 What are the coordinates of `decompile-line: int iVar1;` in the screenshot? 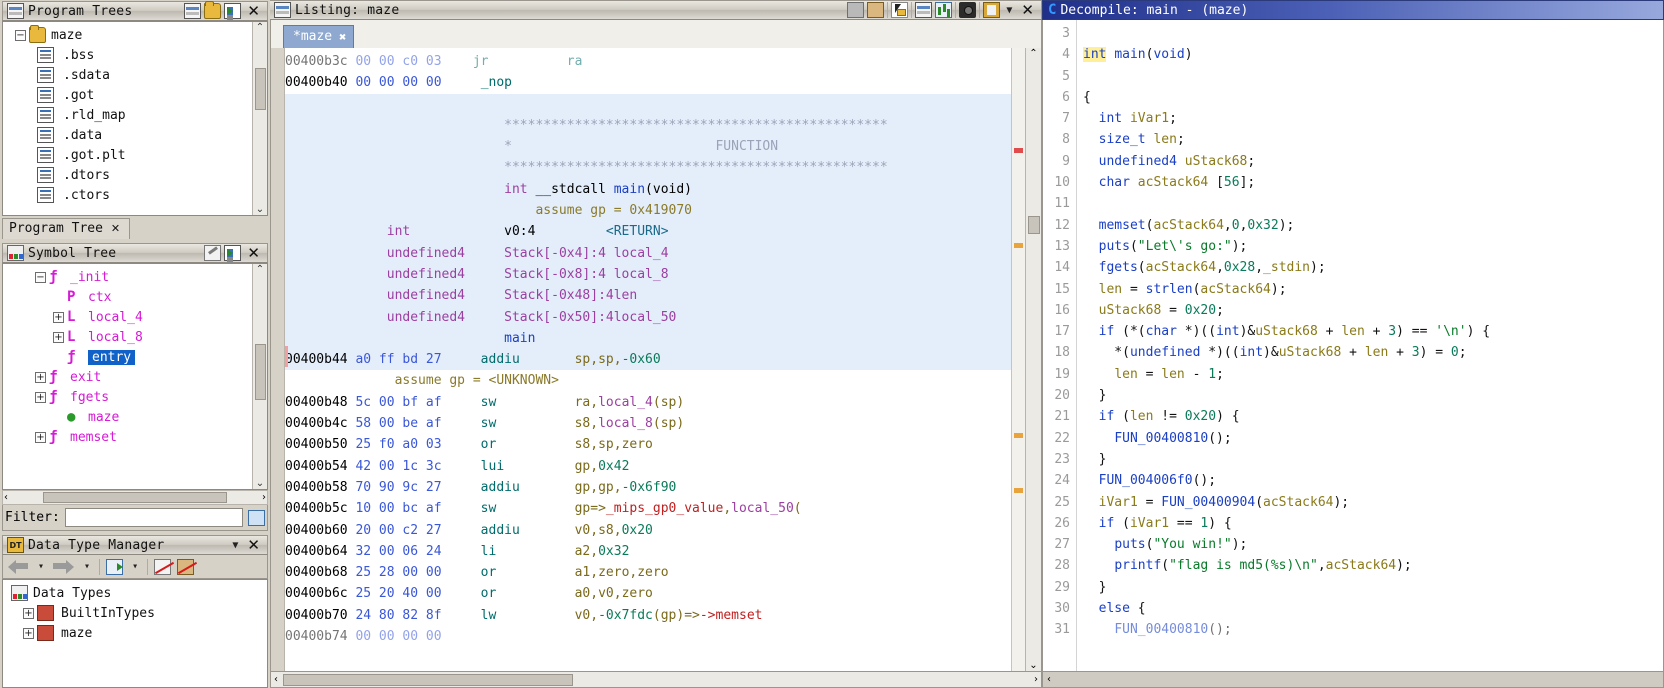 It's located at (1373, 118).